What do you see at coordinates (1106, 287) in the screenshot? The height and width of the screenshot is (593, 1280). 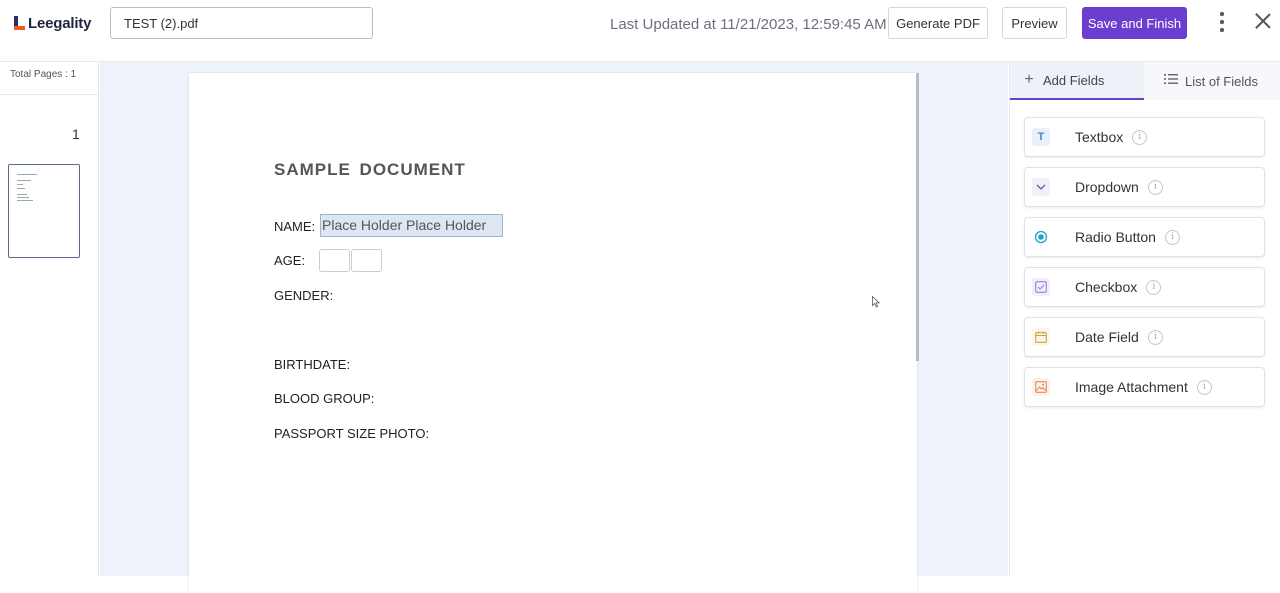 I see `field-label: Checkbox` at bounding box center [1106, 287].